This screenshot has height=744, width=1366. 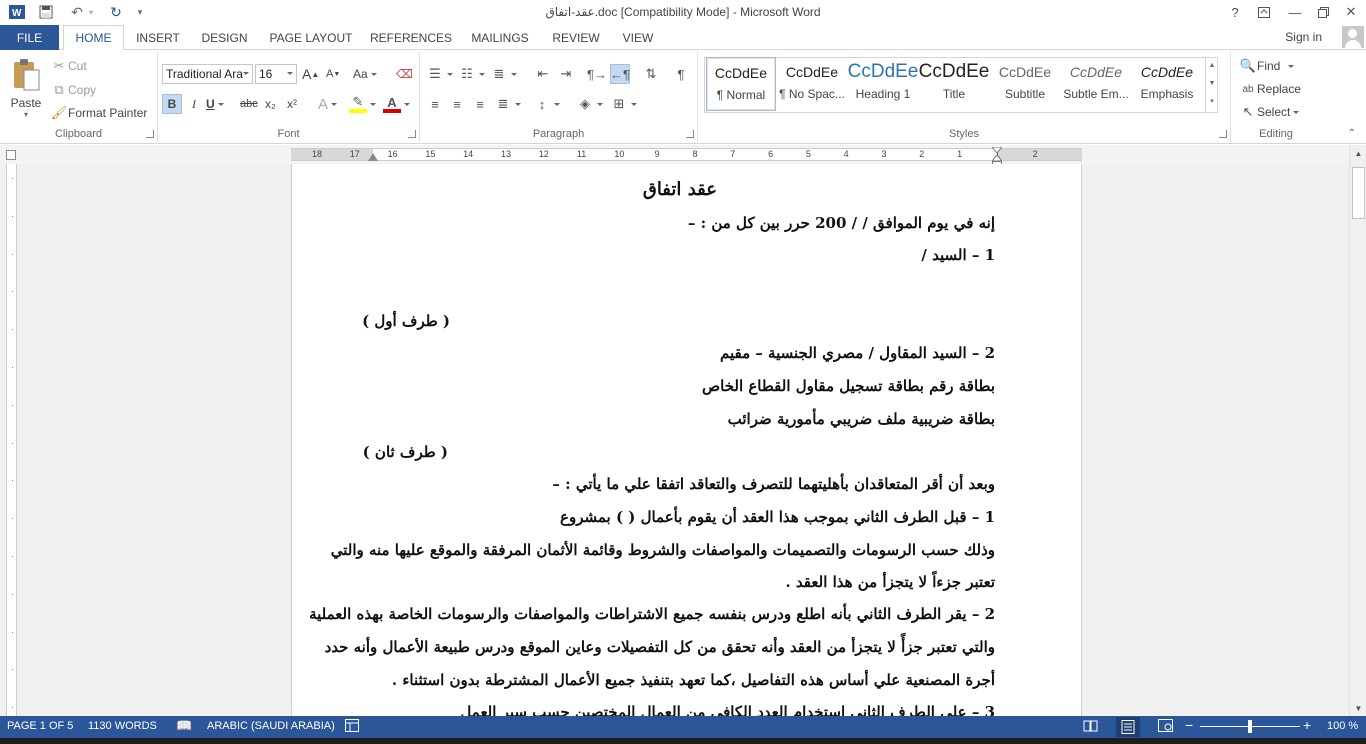 What do you see at coordinates (1128, 727) in the screenshot?
I see `print-layout-icon` at bounding box center [1128, 727].